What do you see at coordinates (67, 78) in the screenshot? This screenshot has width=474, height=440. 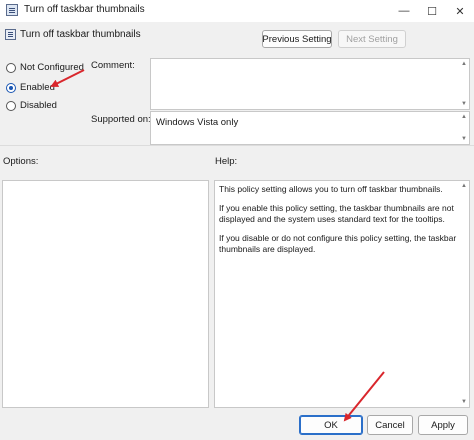 I see `enabled-arrow` at bounding box center [67, 78].